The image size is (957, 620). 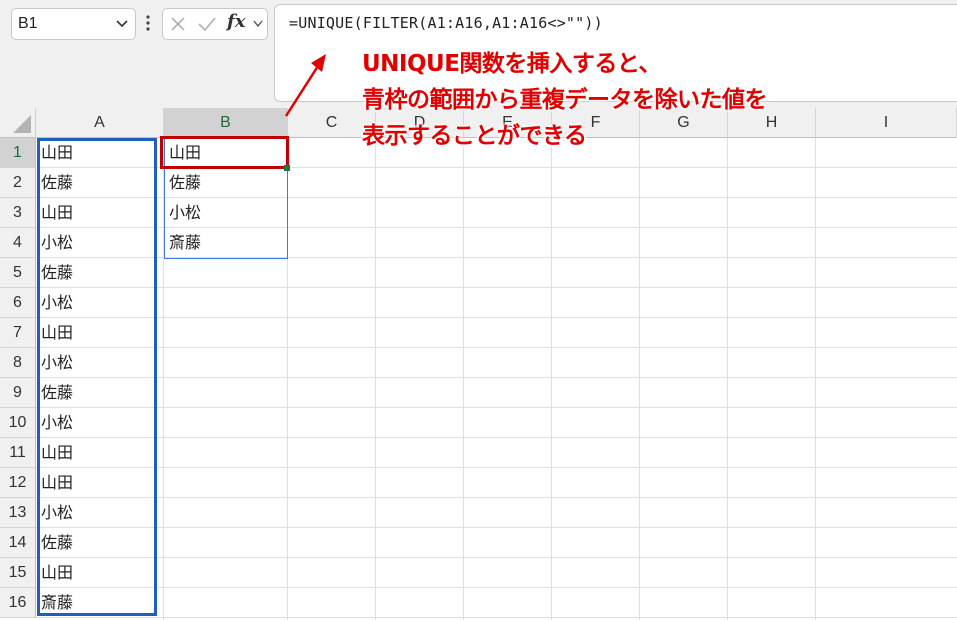 I want to click on active-cell-highlight, so click(x=224, y=152).